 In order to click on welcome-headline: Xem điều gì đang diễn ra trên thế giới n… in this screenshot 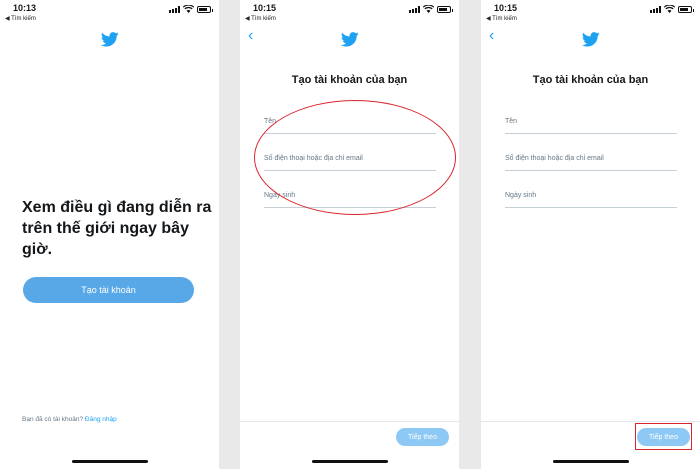, I will do `click(117, 228)`.